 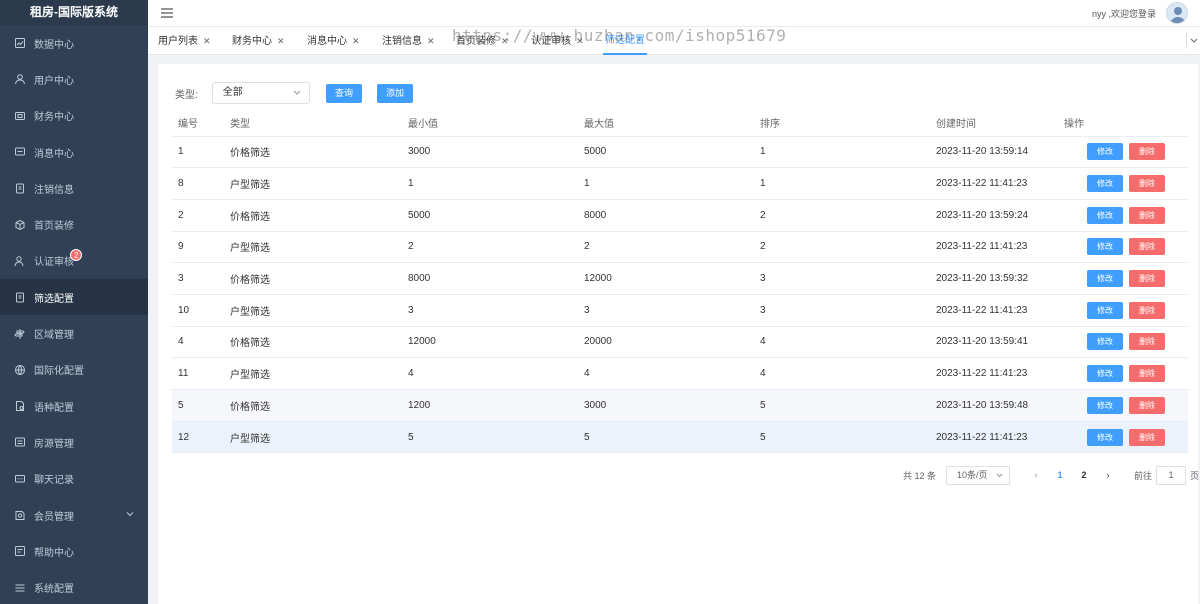 I want to click on sidebar-item-3: 财务中心, so click(x=74, y=116).